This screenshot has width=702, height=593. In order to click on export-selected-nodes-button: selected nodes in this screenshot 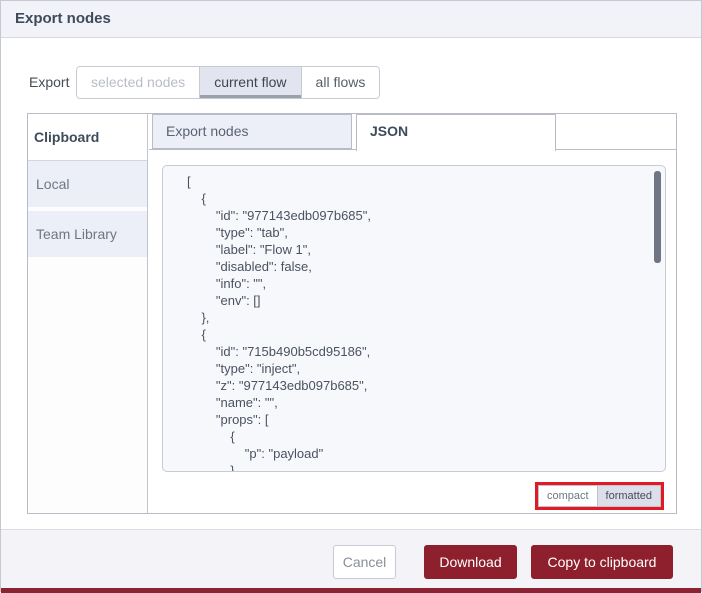, I will do `click(138, 82)`.